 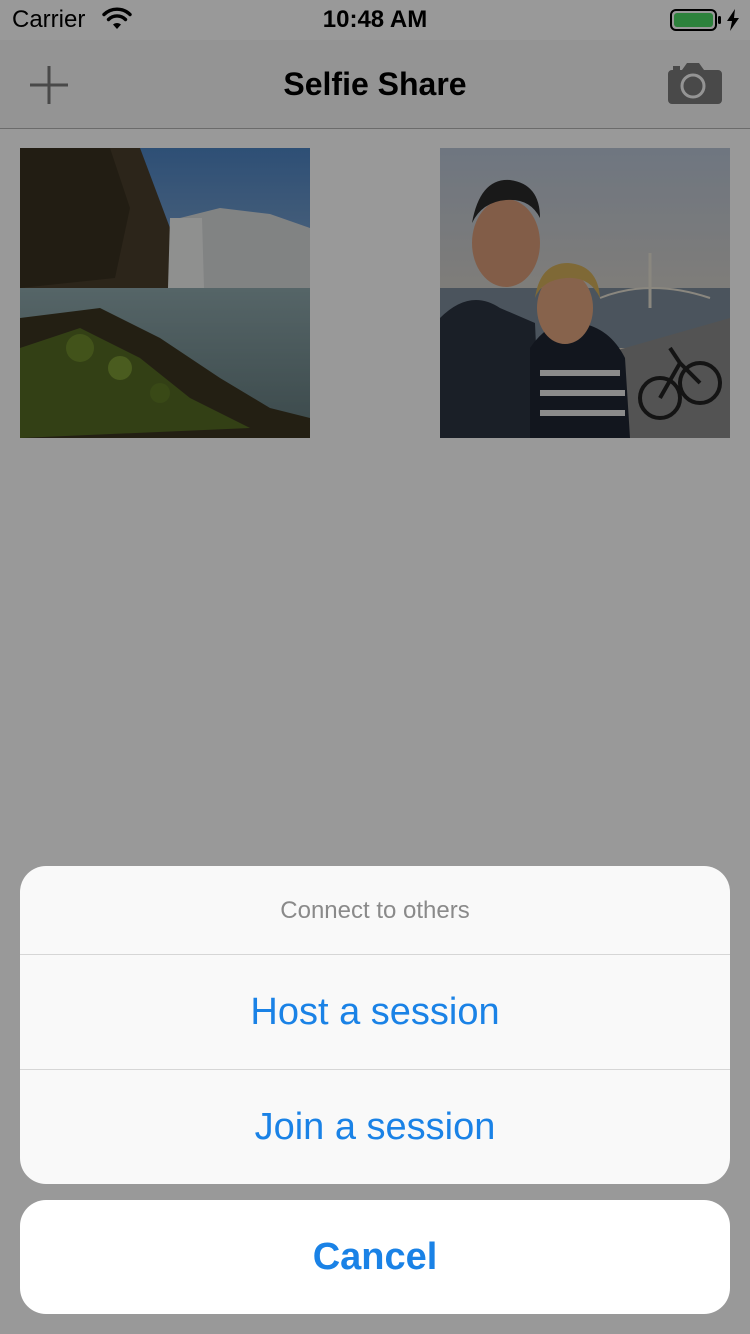 I want to click on join-session-button: Join a session, so click(x=375, y=1127).